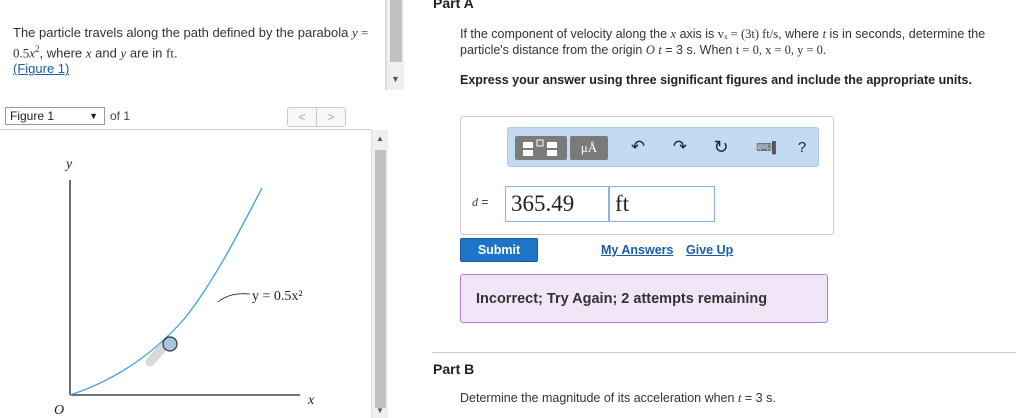 The width and height of the screenshot is (1024, 418). What do you see at coordinates (802, 148) in the screenshot?
I see `help-button: ?` at bounding box center [802, 148].